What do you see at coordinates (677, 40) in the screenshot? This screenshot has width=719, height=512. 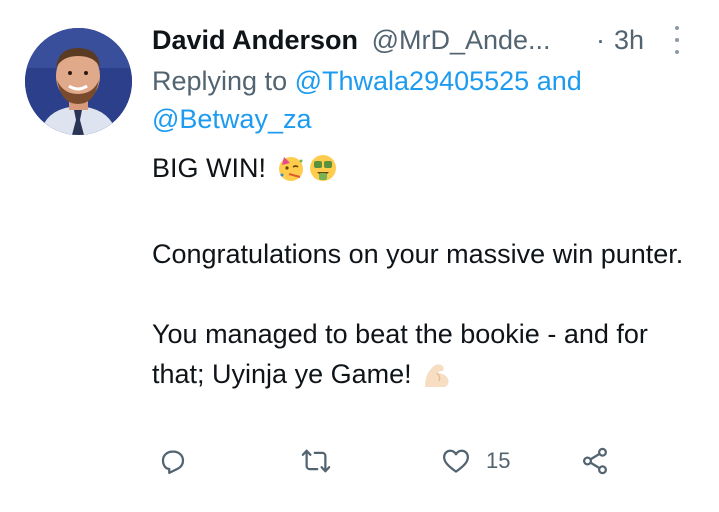 I see `more-options-icon` at bounding box center [677, 40].